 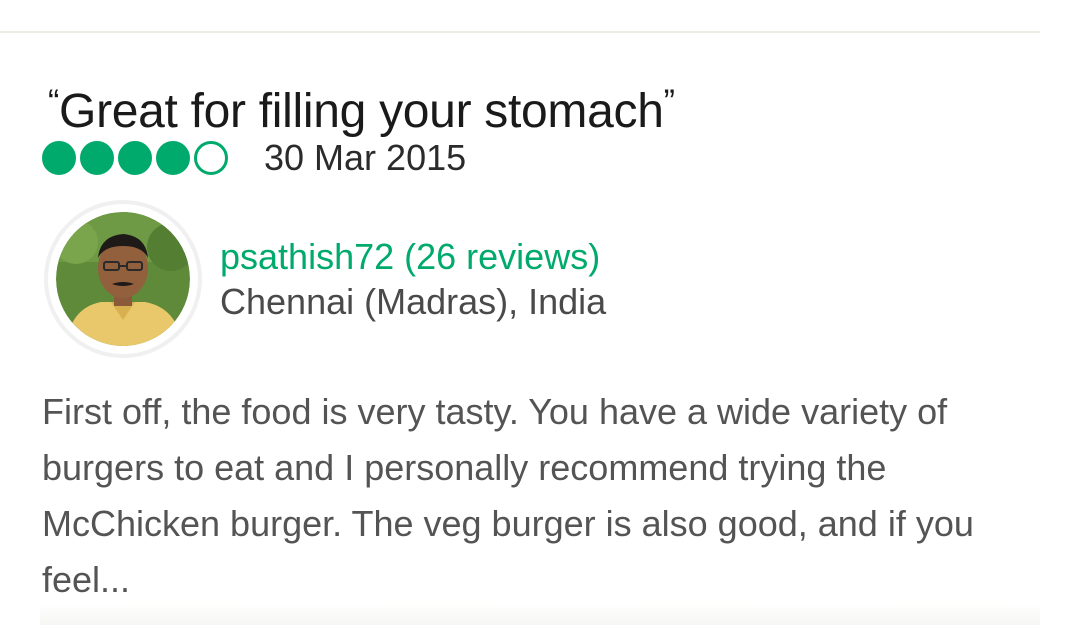 What do you see at coordinates (361, 111) in the screenshot?
I see `review-title-text: Great for filling your stomach` at bounding box center [361, 111].